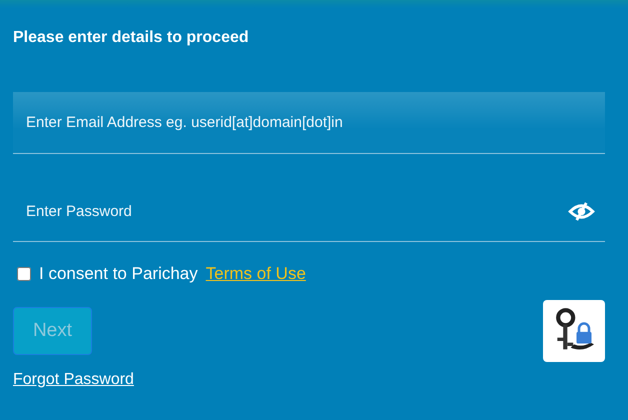 The width and height of the screenshot is (628, 420). What do you see at coordinates (256, 274) in the screenshot?
I see `terms-link: Terms of Use` at bounding box center [256, 274].